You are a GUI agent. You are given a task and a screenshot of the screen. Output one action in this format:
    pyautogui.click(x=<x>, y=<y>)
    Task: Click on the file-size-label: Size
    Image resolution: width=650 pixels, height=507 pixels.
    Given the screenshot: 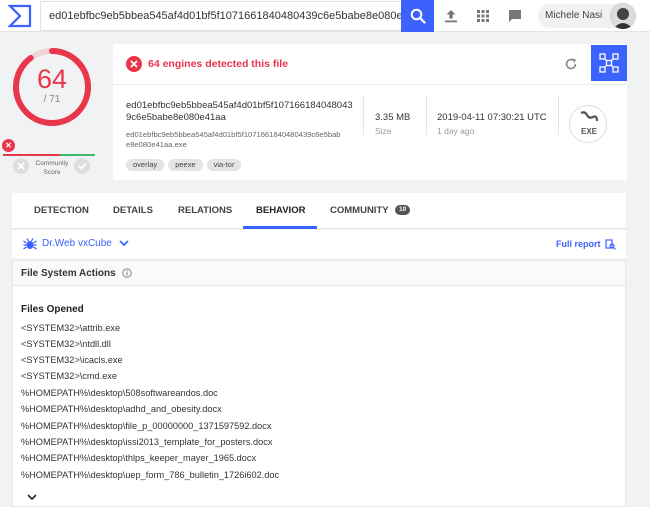 What is the action you would take?
    pyautogui.click(x=383, y=131)
    